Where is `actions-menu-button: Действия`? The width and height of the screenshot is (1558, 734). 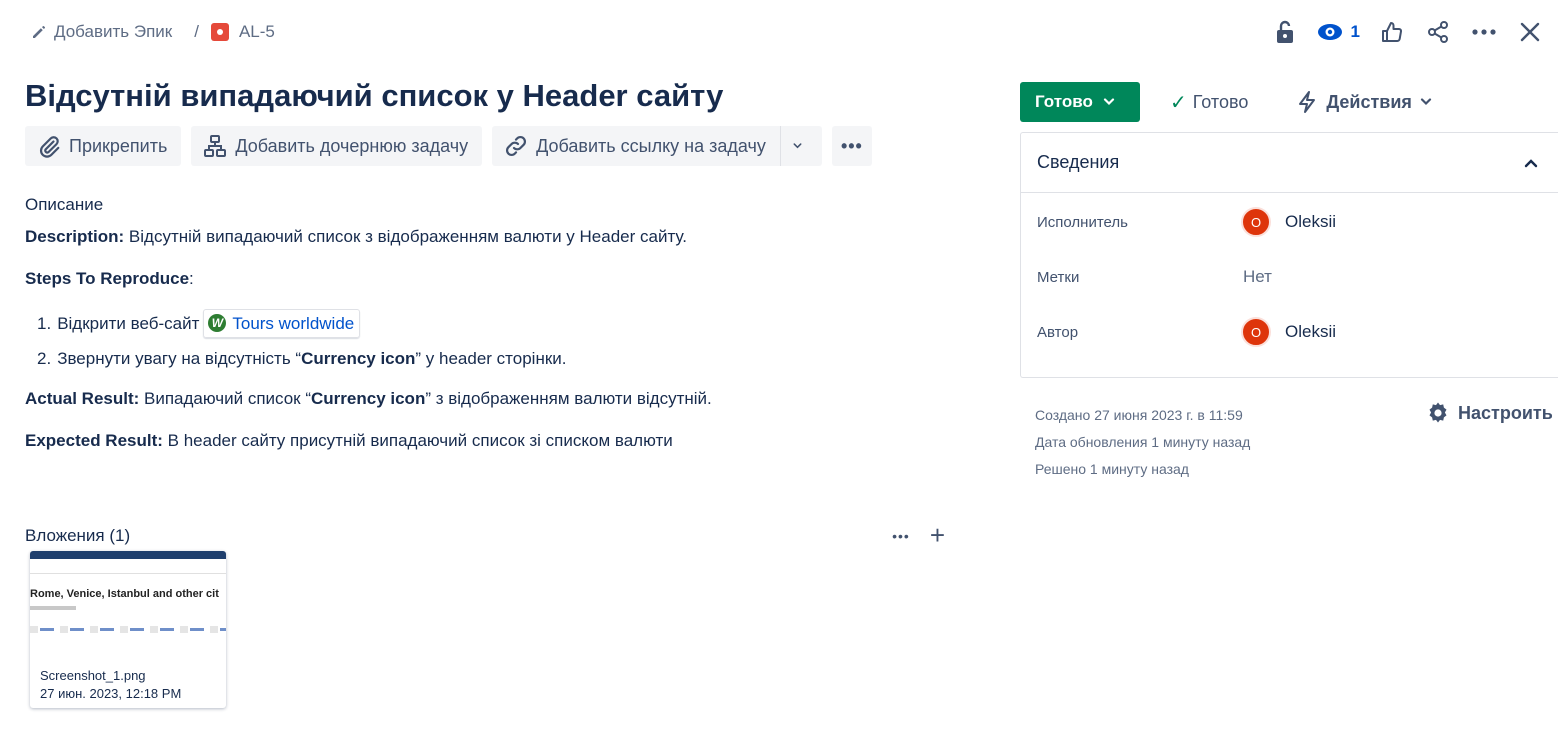
actions-menu-button: Действия is located at coordinates (1368, 102).